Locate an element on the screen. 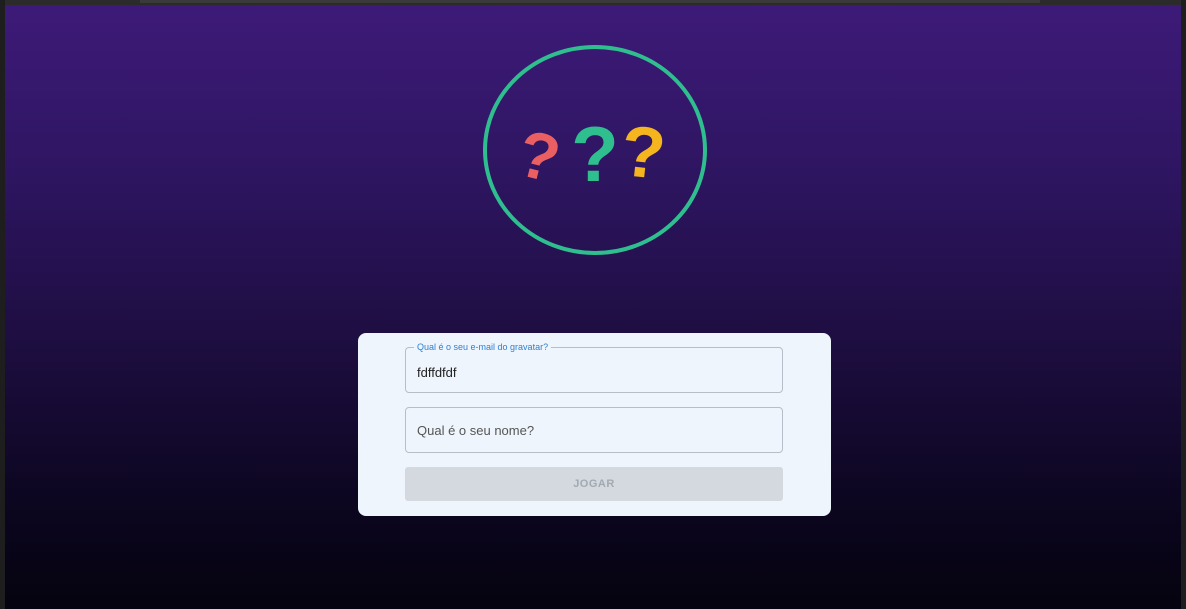  gravatar-email-input is located at coordinates (594, 370).